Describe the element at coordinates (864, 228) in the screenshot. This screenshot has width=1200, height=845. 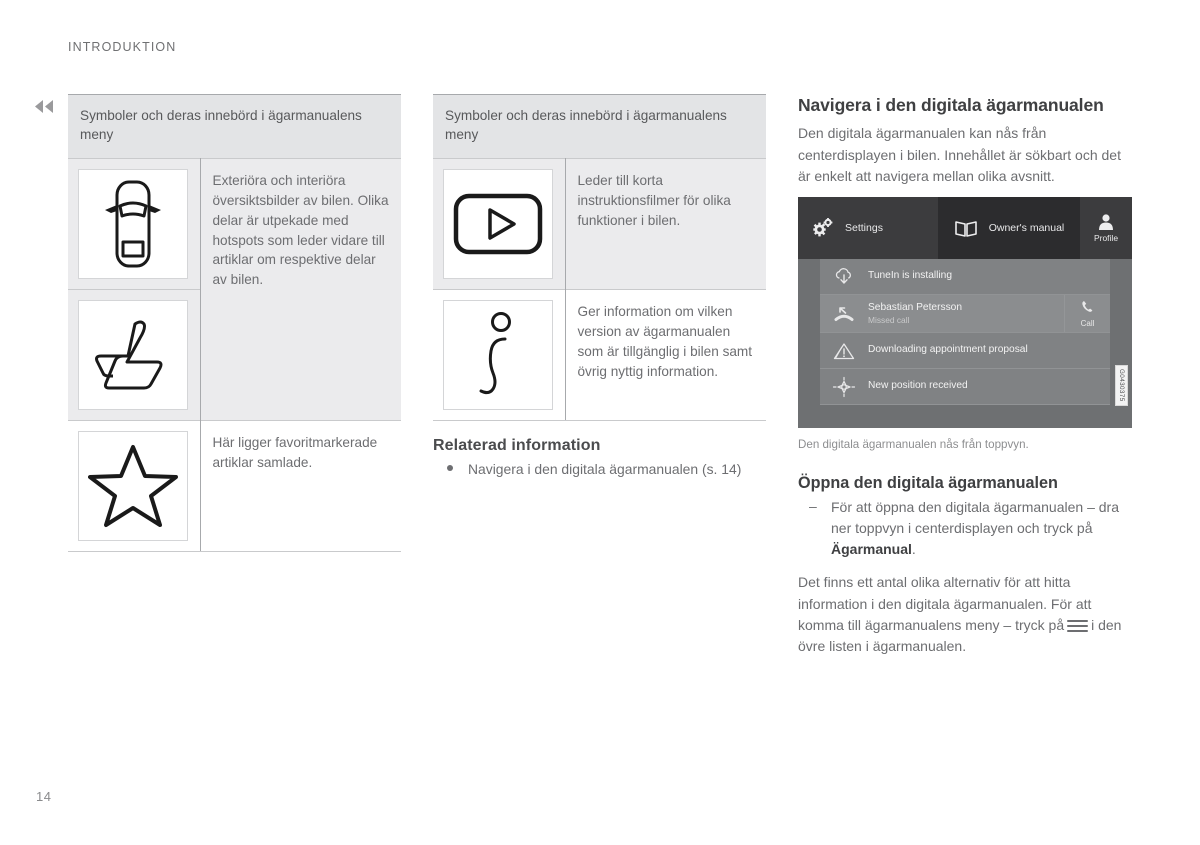
I see `topbar-label-settings: Settings` at that location.